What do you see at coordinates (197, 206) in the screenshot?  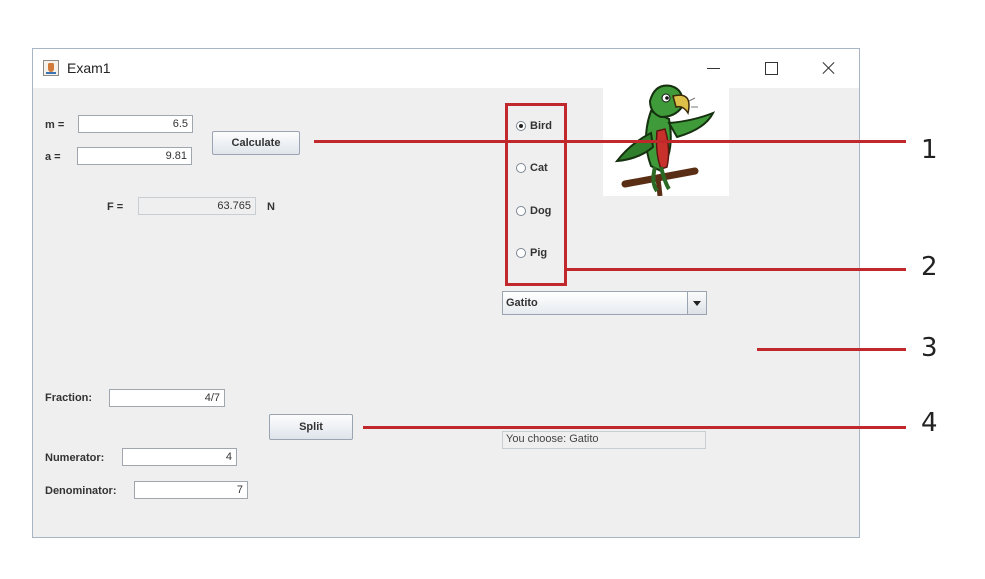 I see `f-output: 63.765` at bounding box center [197, 206].